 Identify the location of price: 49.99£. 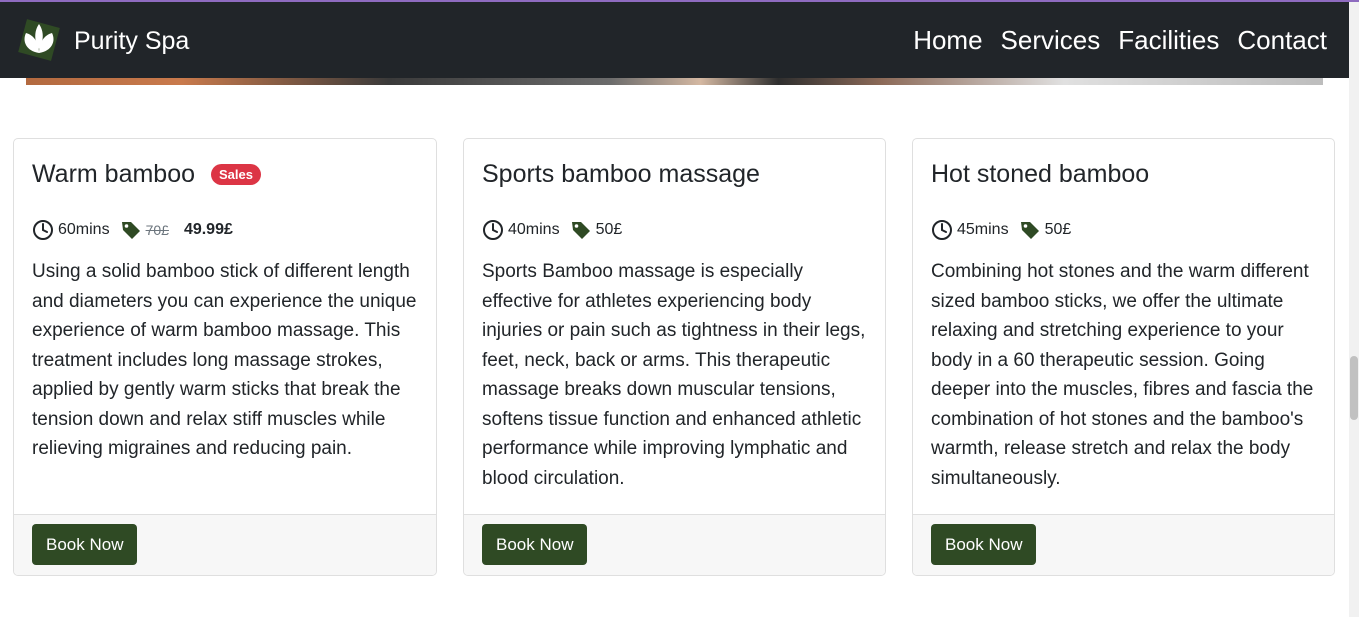
(208, 229).